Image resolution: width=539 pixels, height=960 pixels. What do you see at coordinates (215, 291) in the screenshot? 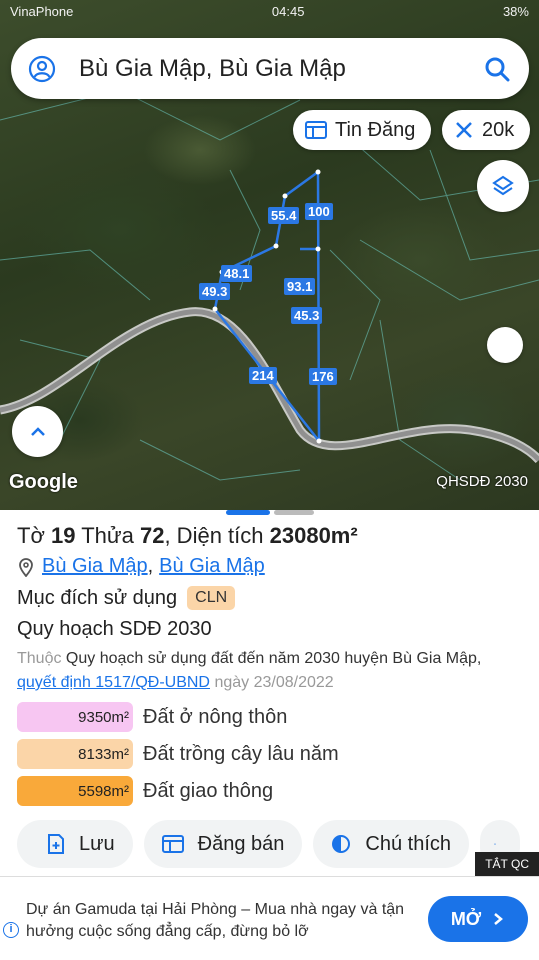
I see `edge-label: 49.3` at bounding box center [215, 291].